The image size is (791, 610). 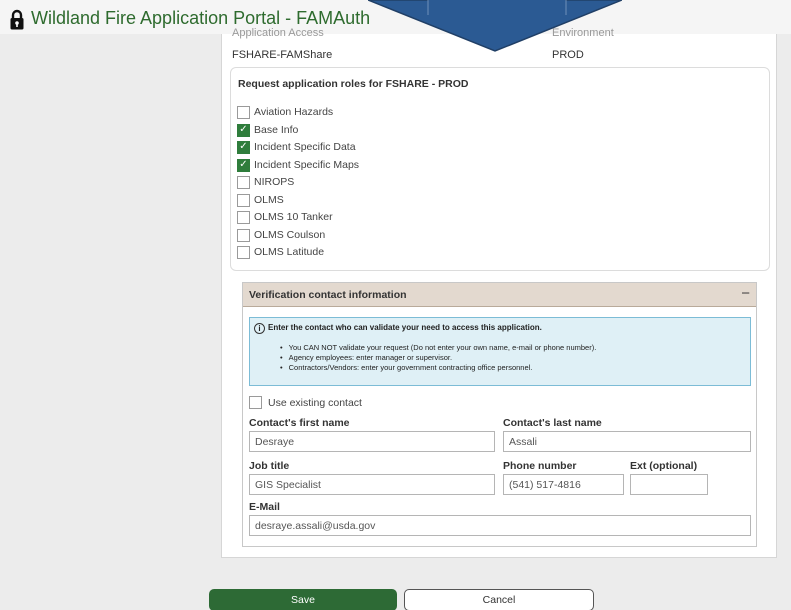 I want to click on last-name-label: Contact's last name, so click(x=552, y=423).